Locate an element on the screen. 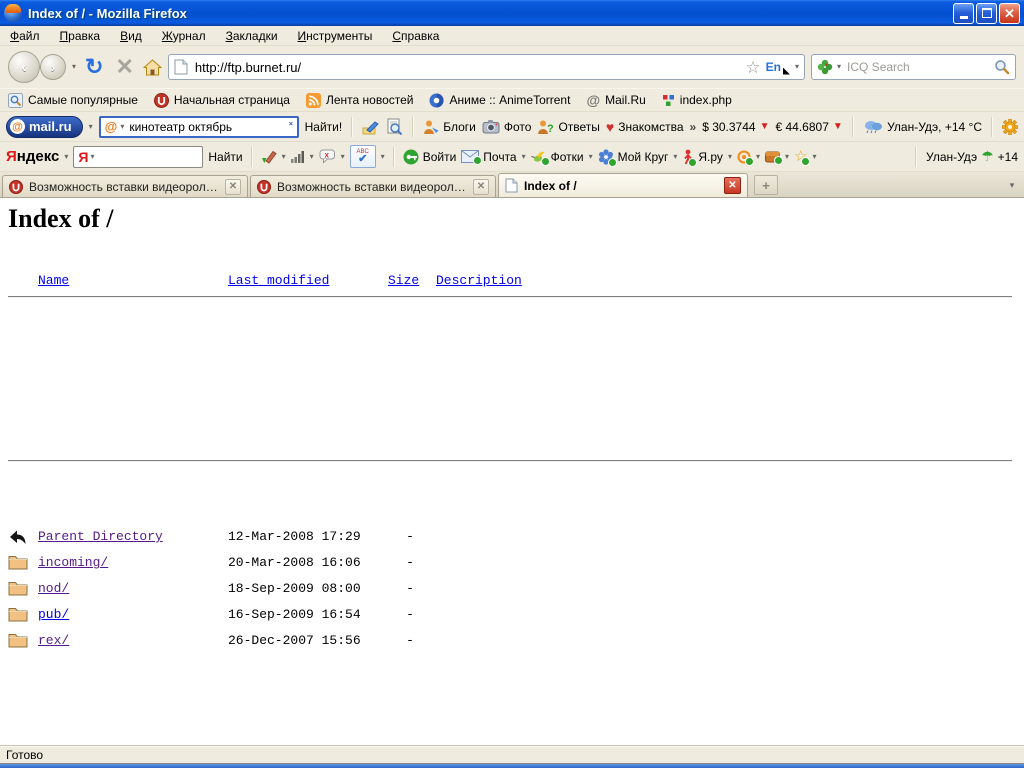 This screenshot has width=1024, height=768. mailru-overflow-chevron: » is located at coordinates (693, 127).